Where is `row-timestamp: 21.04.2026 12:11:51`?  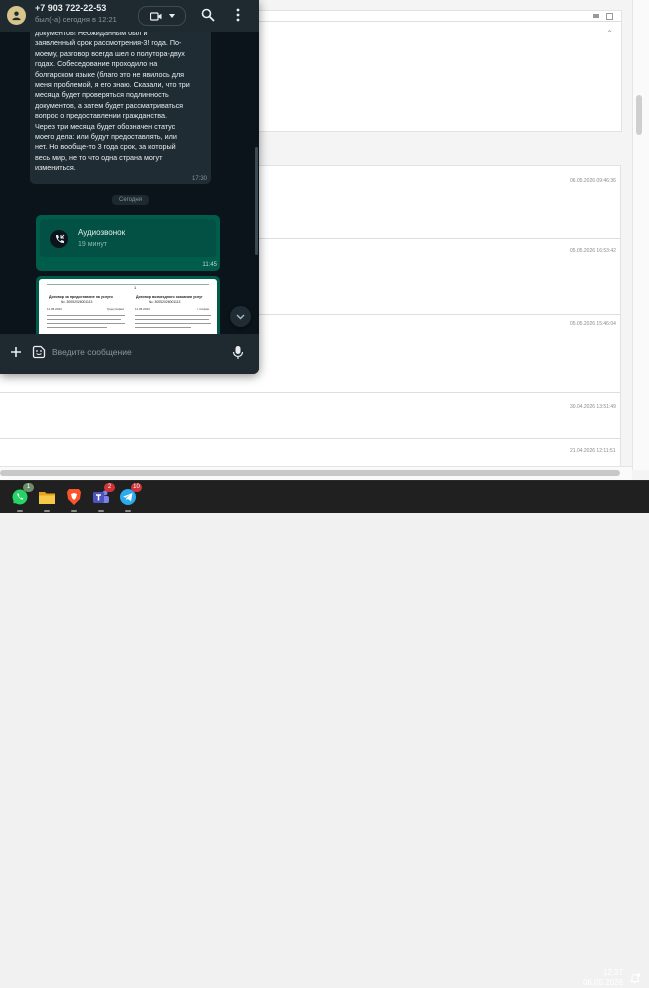
row-timestamp: 21.04.2026 12:11:51 is located at coordinates (593, 451).